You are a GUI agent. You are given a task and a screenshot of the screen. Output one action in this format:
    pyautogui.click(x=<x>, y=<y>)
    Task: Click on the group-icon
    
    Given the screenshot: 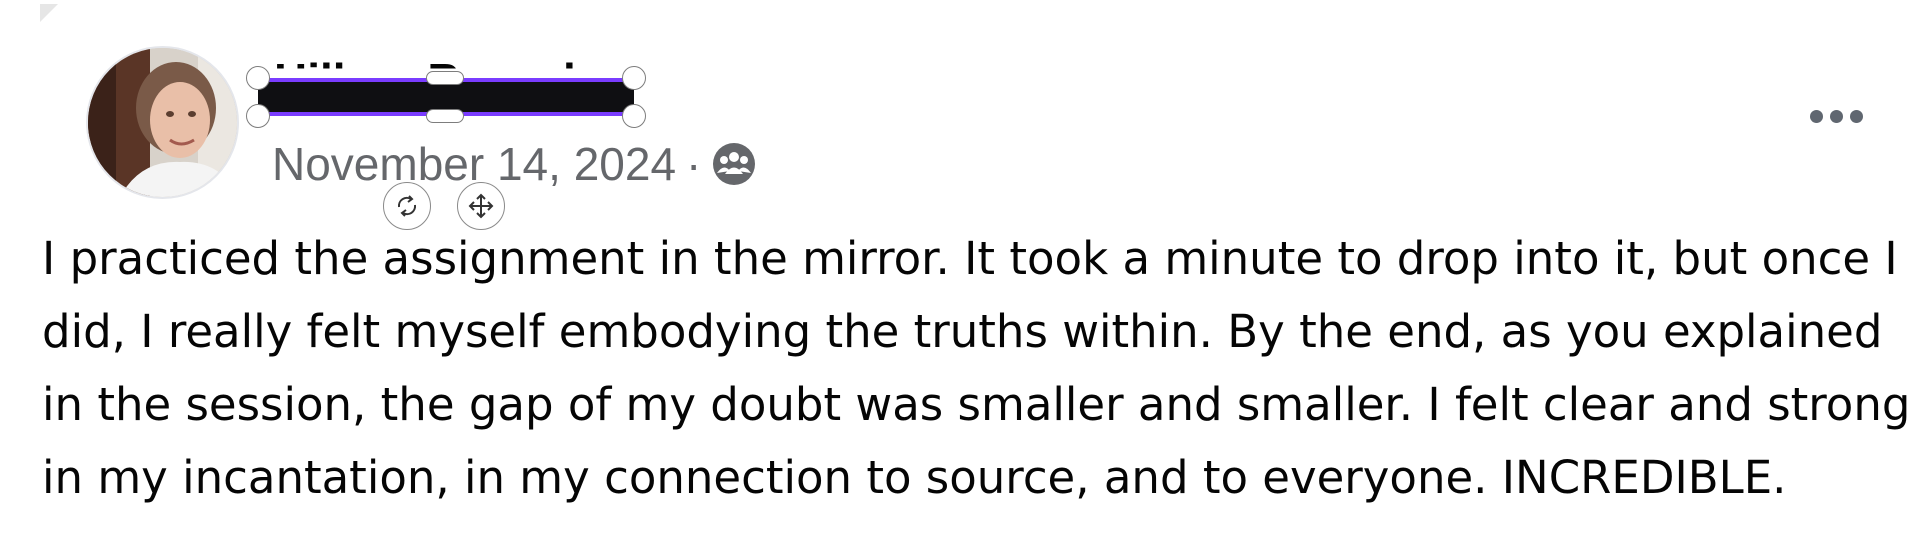 What is the action you would take?
    pyautogui.click(x=734, y=164)
    